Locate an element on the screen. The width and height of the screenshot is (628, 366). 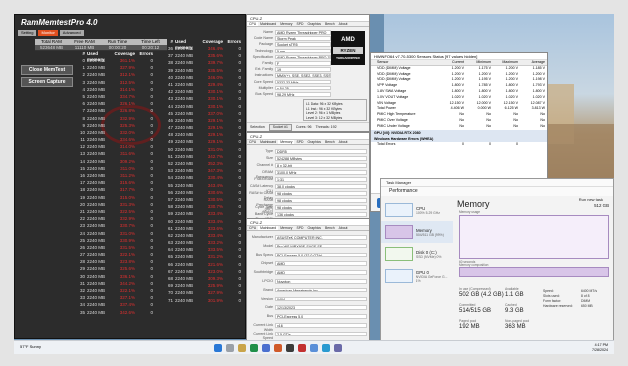
terminal-icon is located at coordinates (290, 348).